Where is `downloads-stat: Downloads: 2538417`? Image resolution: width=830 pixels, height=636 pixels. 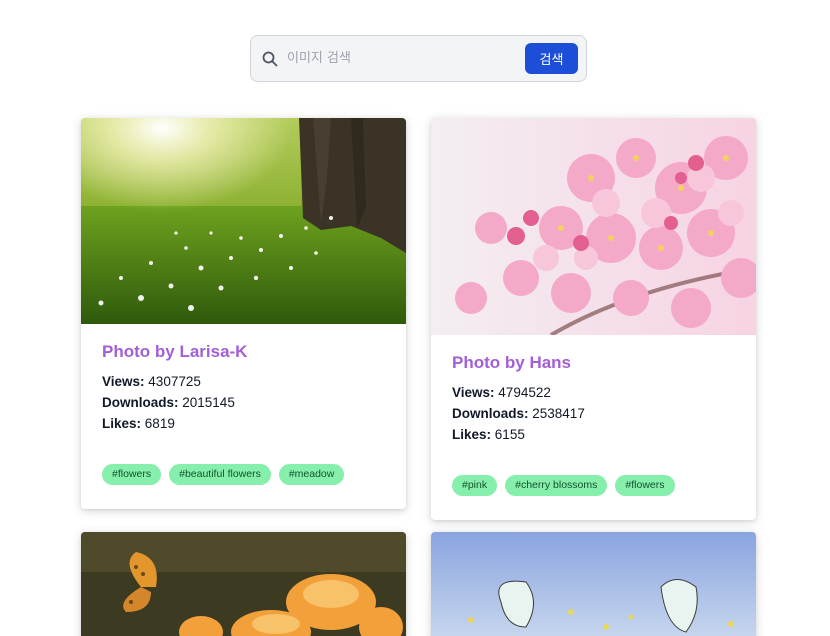 downloads-stat: Downloads: 2538417 is located at coordinates (593, 413).